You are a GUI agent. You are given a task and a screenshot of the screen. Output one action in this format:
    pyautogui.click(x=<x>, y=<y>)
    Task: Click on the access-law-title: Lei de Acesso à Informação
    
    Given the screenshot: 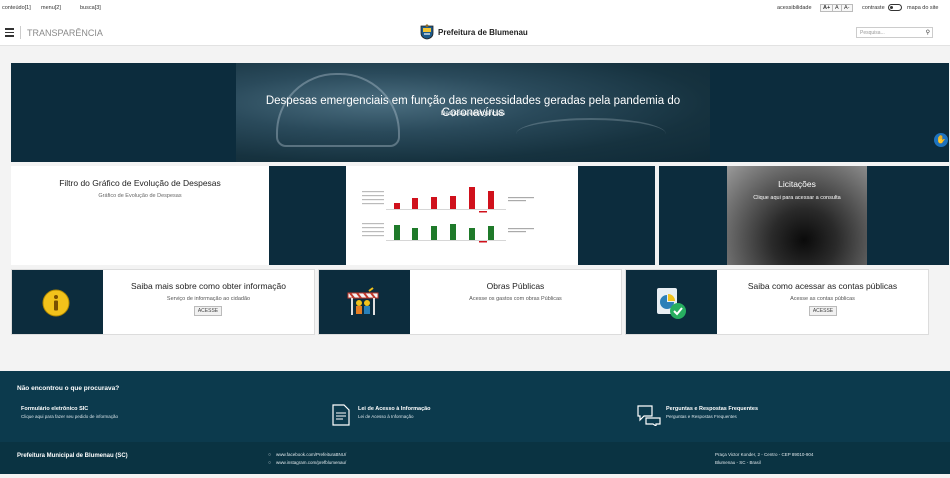 What is the action you would take?
    pyautogui.click(x=394, y=409)
    